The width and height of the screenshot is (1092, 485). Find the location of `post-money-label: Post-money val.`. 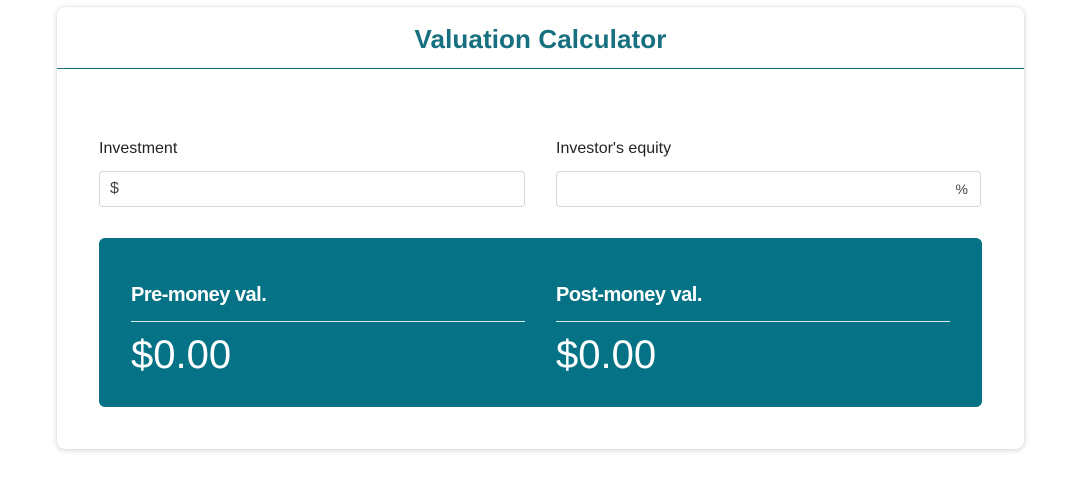

post-money-label: Post-money val. is located at coordinates (753, 303).